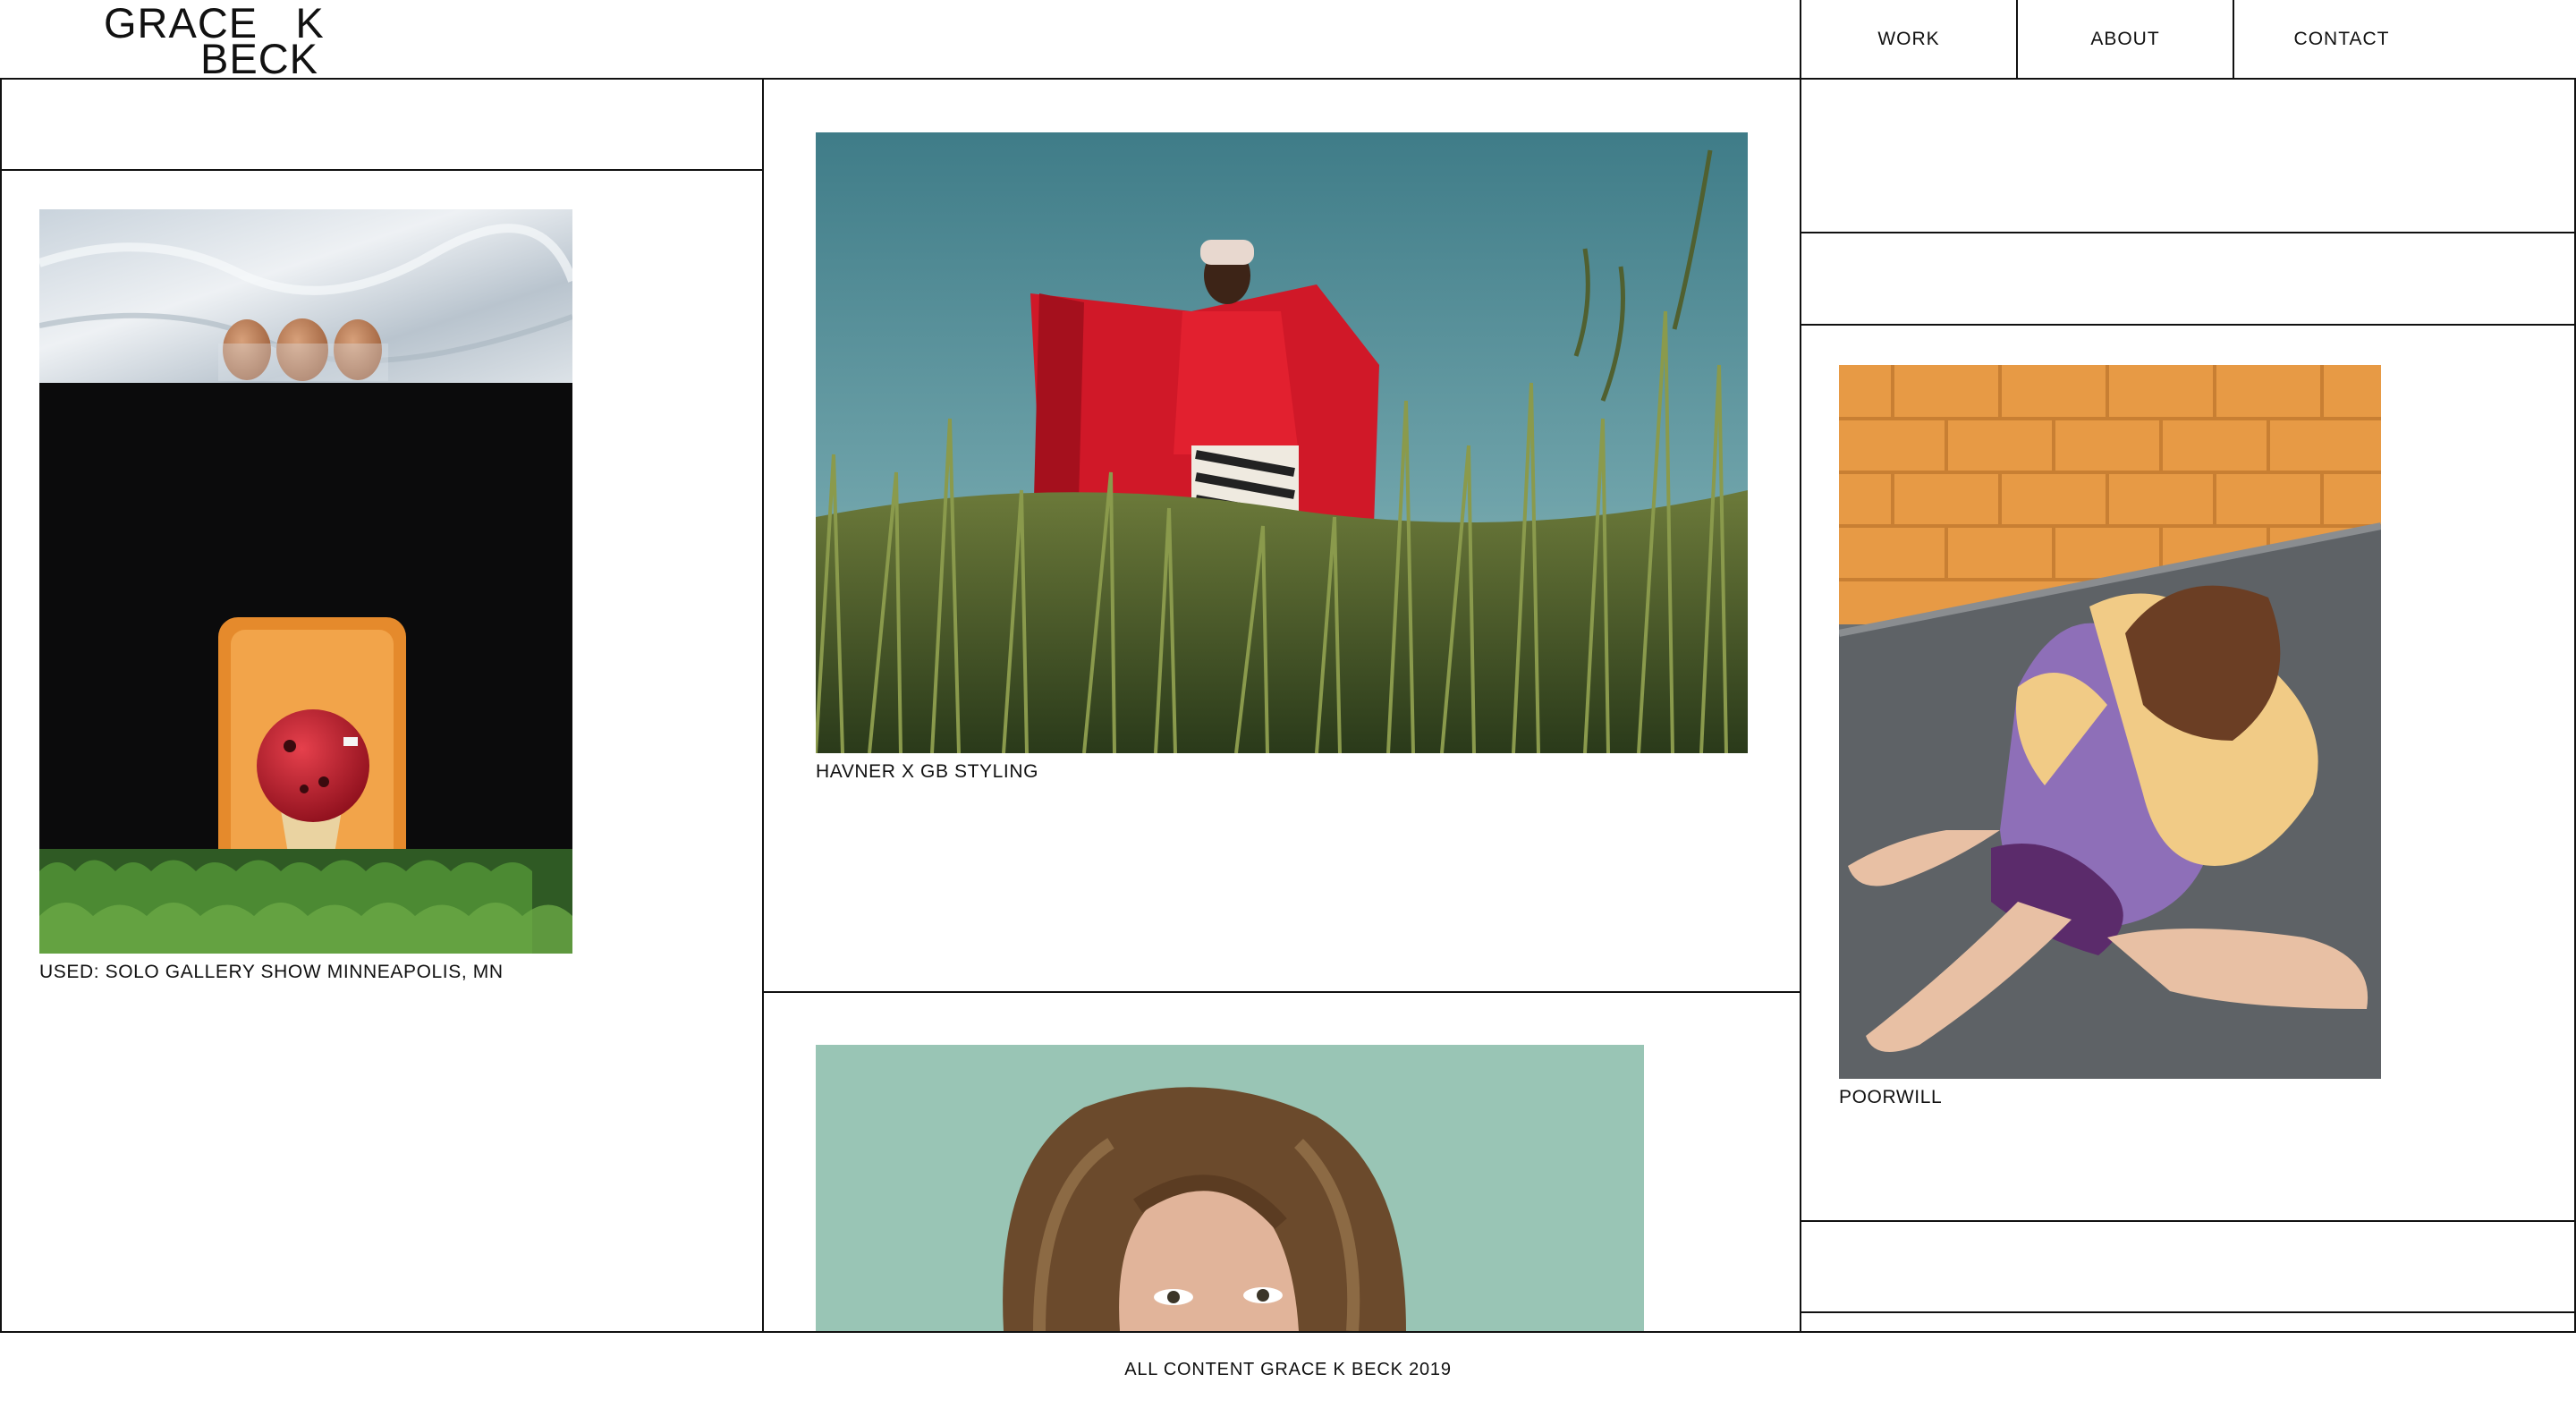  Describe the element at coordinates (1230, 1188) in the screenshot. I see `project-image-portrait` at that location.